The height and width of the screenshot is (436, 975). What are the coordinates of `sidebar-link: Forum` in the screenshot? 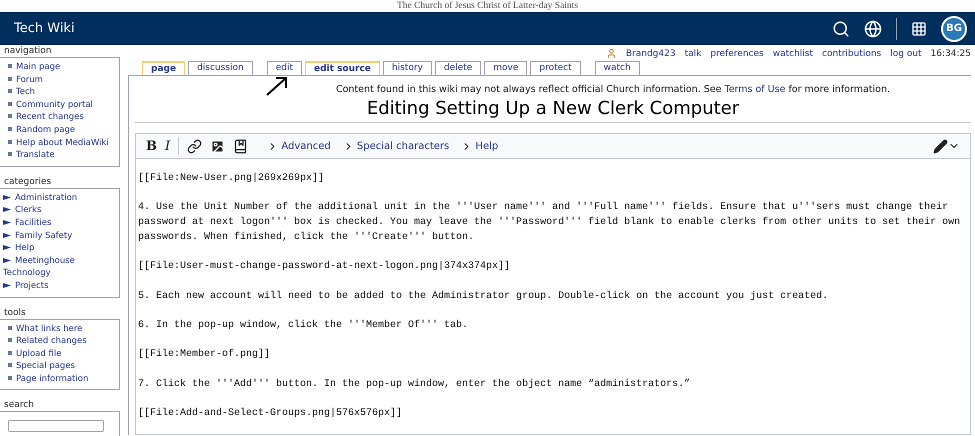 It's located at (58, 80).